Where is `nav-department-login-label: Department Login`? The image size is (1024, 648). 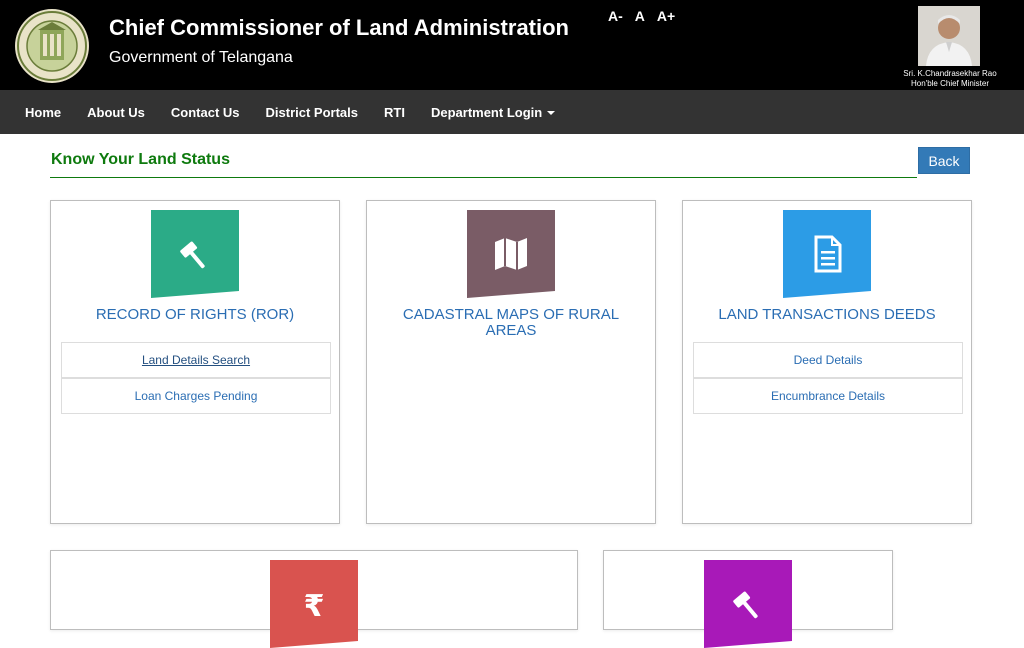
nav-department-login-label: Department Login is located at coordinates (486, 112).